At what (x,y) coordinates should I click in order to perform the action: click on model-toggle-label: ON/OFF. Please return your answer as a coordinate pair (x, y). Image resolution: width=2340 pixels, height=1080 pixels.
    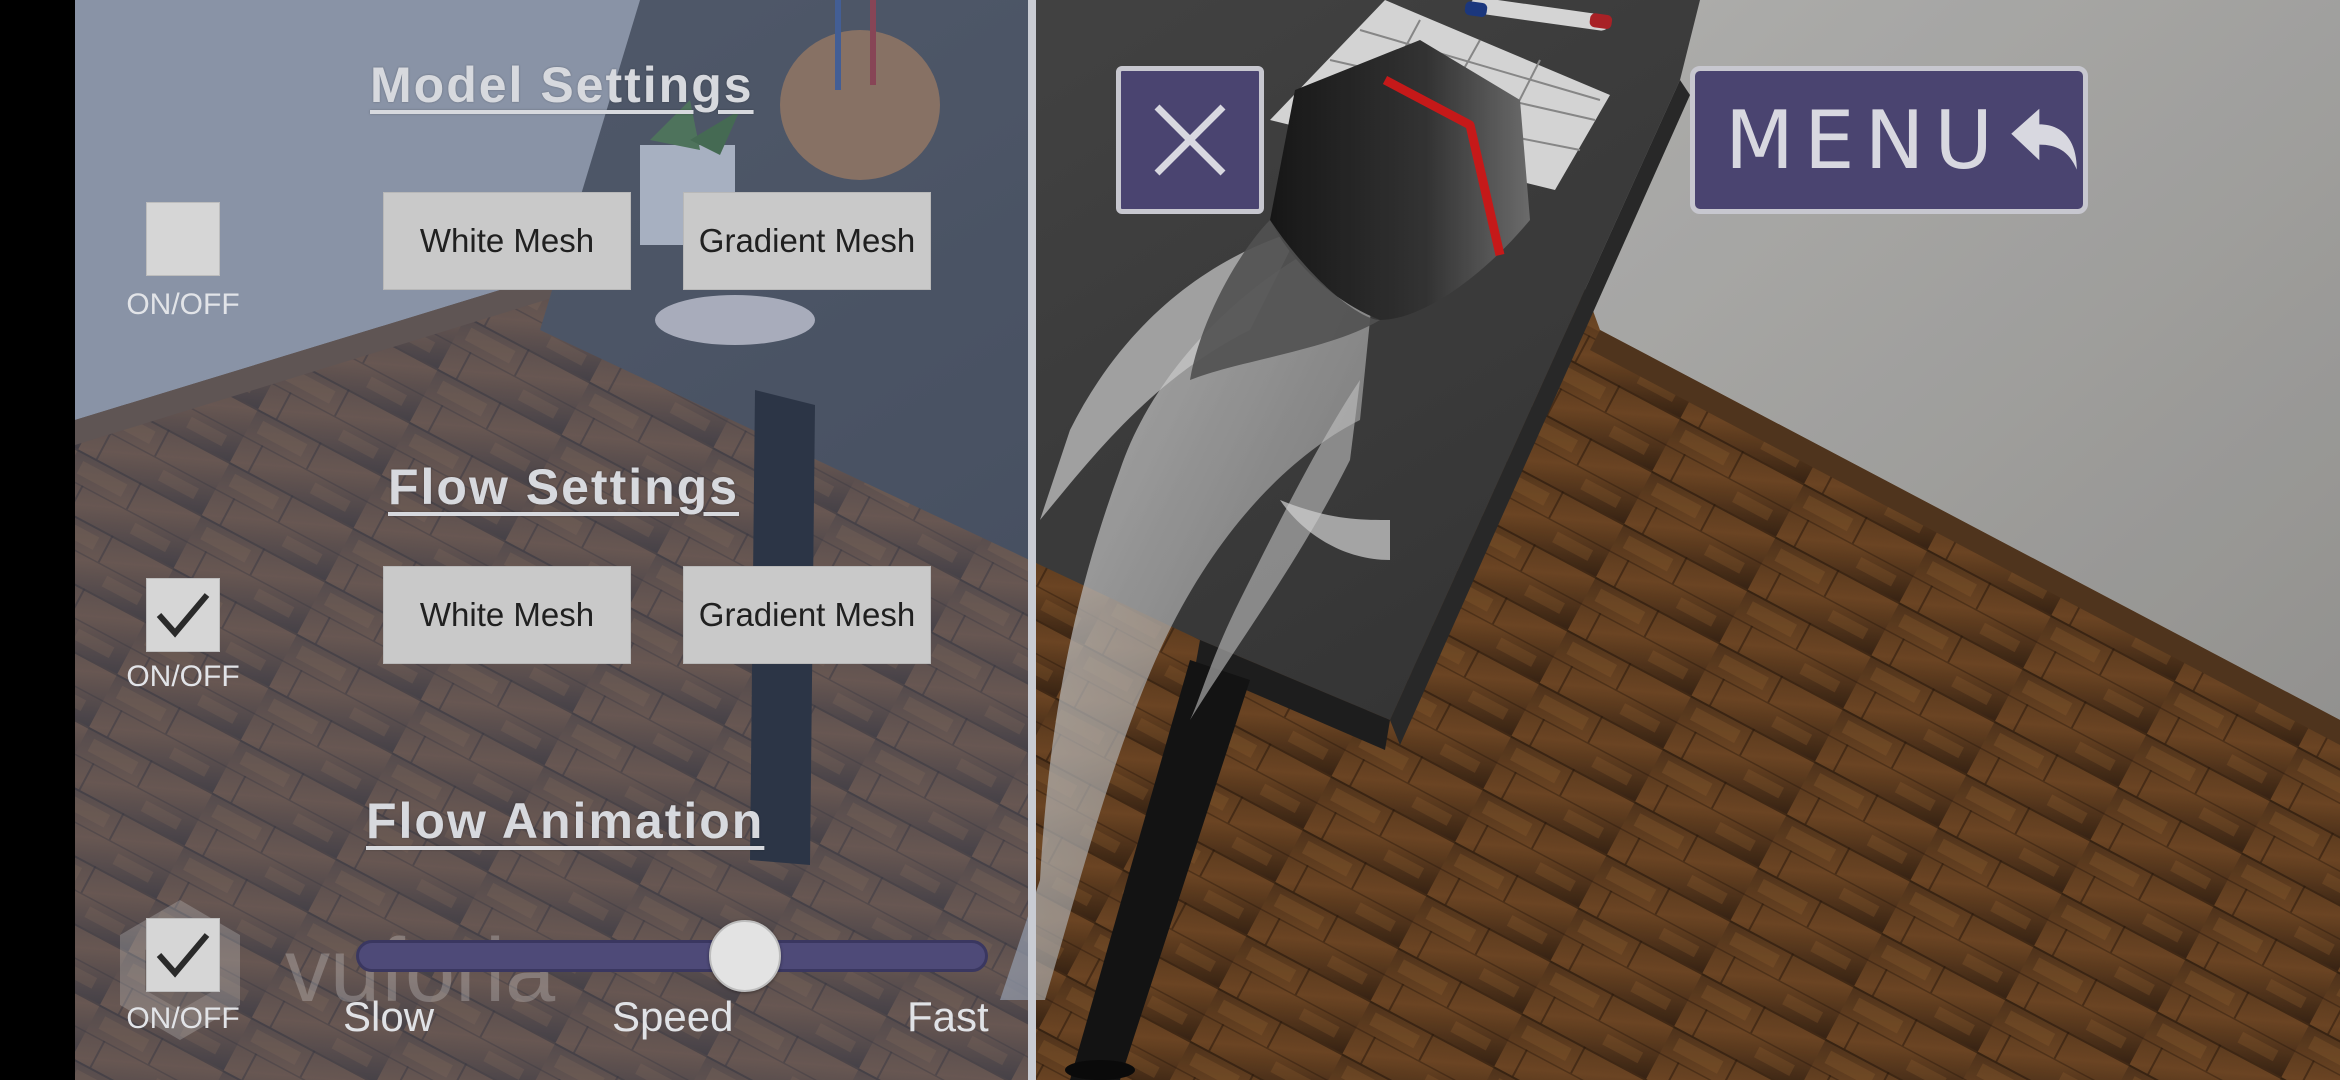
    Looking at the image, I should click on (183, 304).